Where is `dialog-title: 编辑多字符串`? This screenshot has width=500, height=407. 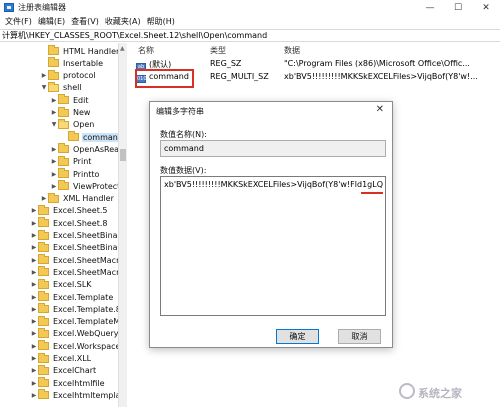 dialog-title: 编辑多字符串 is located at coordinates (180, 111).